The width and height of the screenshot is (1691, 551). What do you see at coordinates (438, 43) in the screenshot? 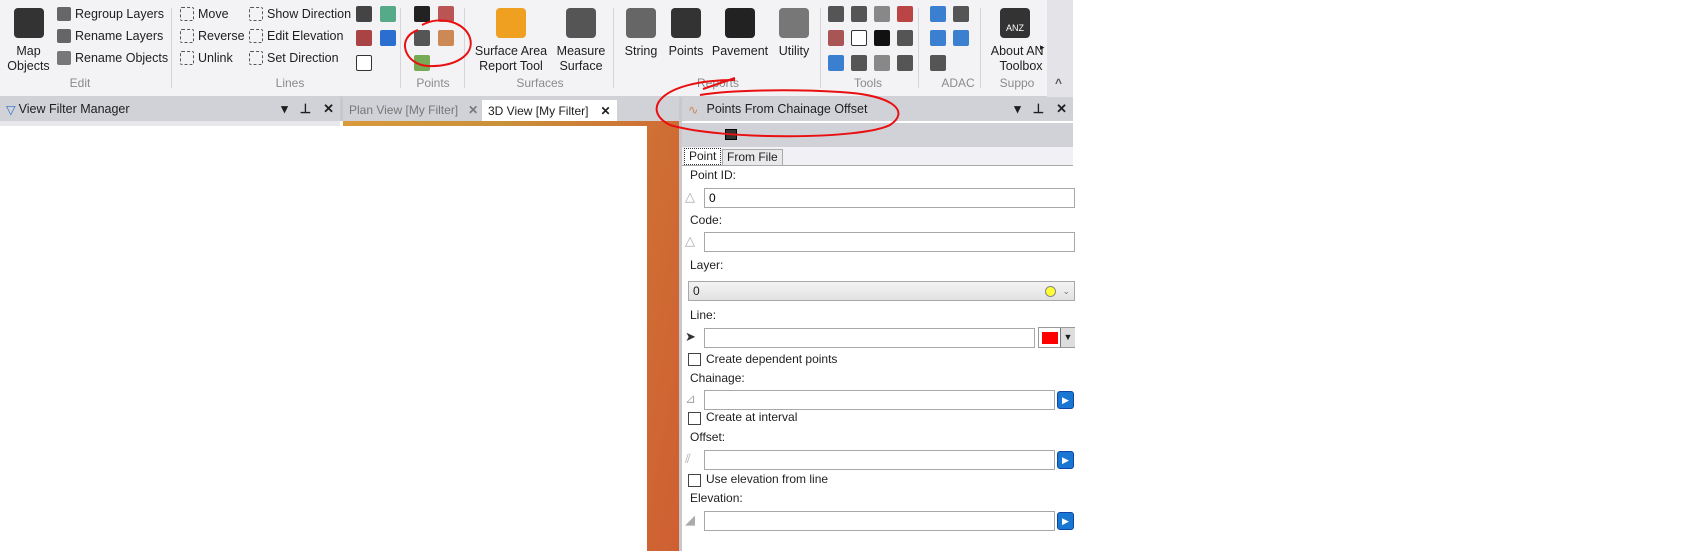
I see `annotation-circle-points` at bounding box center [438, 43].